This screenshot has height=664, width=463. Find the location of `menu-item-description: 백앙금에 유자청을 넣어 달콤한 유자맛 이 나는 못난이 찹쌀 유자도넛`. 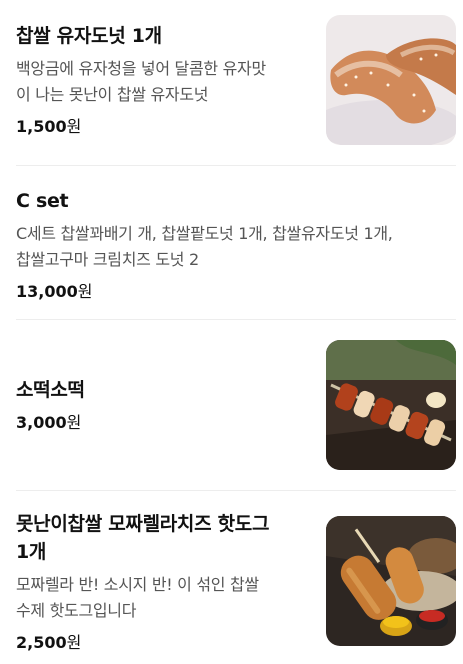

menu-item-description: 백앙금에 유자청을 넣어 달콤한 유자맛 이 나는 못난이 찹쌀 유자도넛 is located at coordinates (141, 81).